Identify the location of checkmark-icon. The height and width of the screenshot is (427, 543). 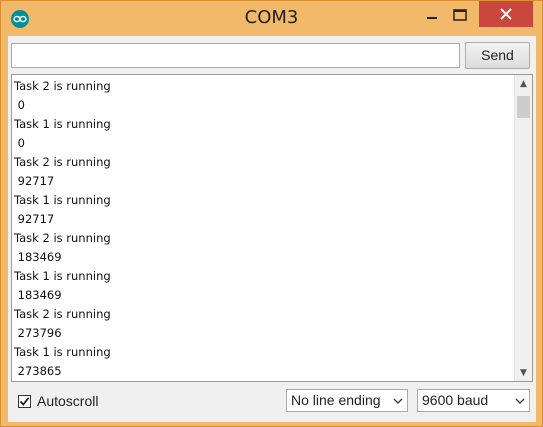
(24, 401).